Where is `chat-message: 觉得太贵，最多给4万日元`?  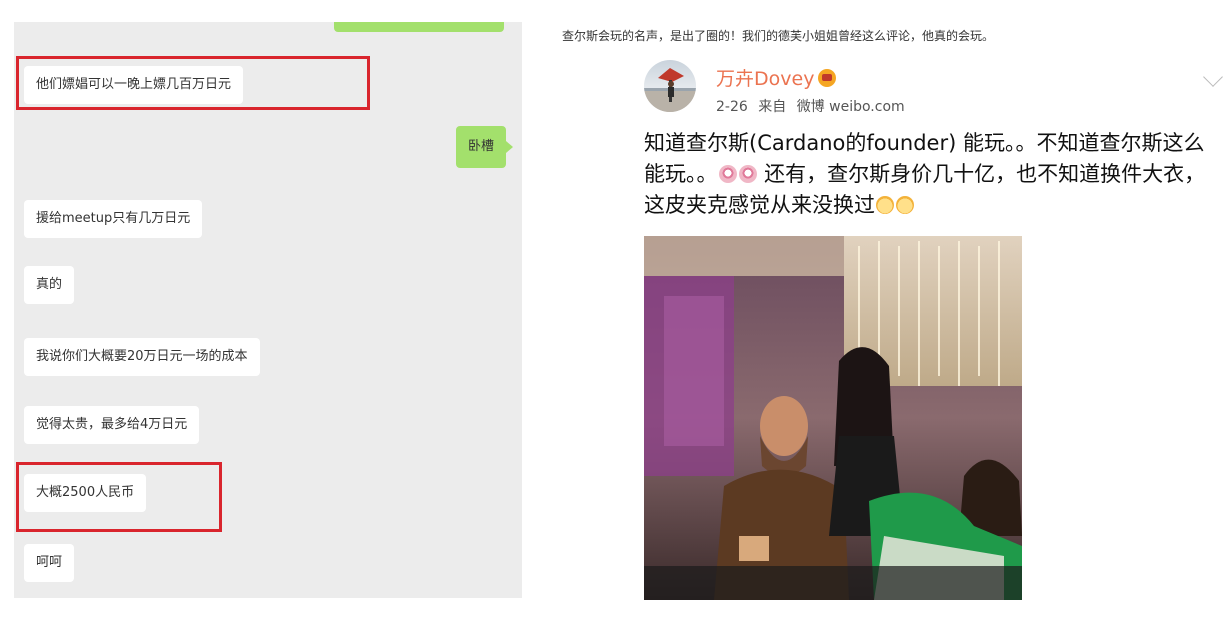 chat-message: 觉得太贵，最多给4万日元 is located at coordinates (112, 425).